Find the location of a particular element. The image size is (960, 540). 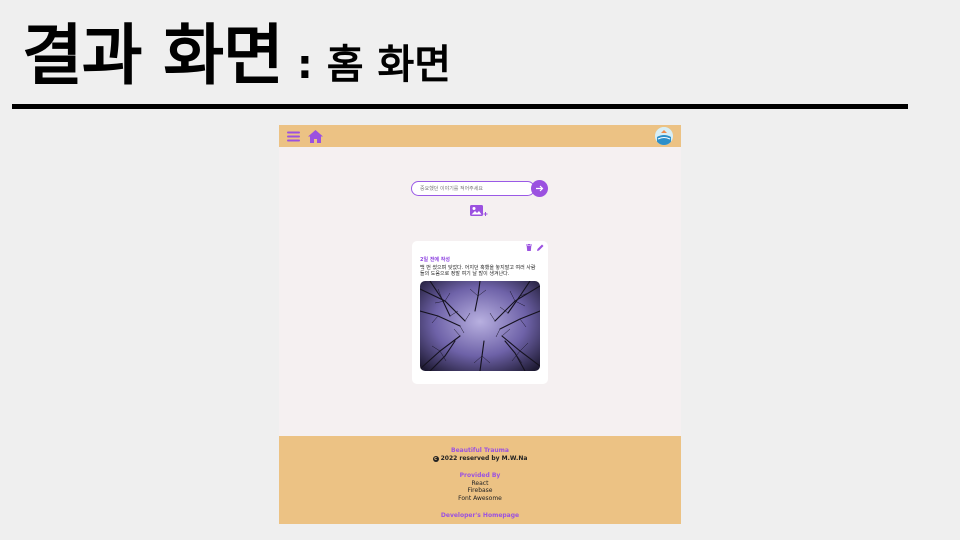

footer-homepage-link: Developer's Homepage is located at coordinates (480, 516).